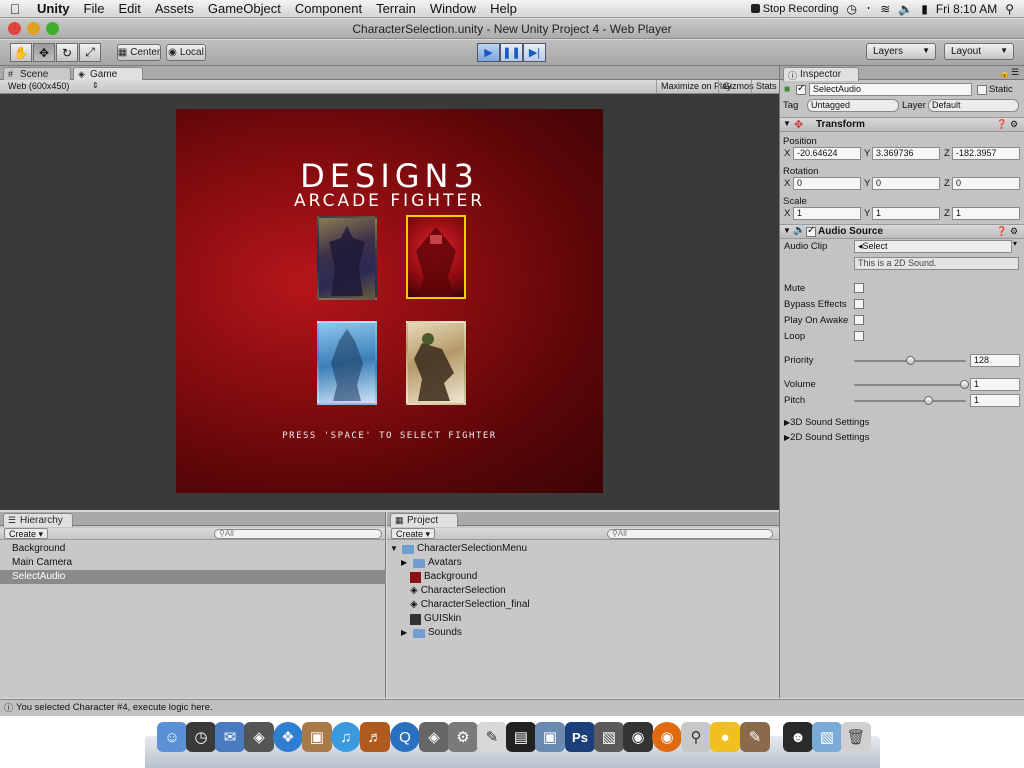  I want to click on object-picker-icon: ▾, so click(1015, 243).